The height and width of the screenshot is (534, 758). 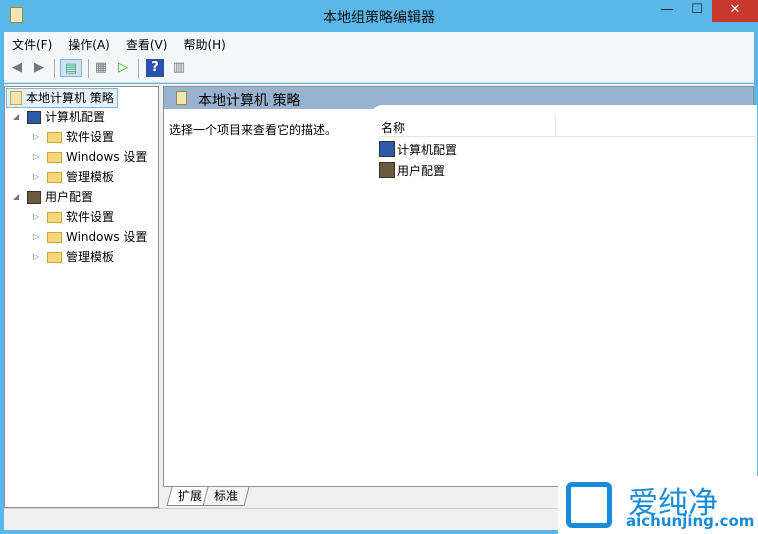 What do you see at coordinates (690, 521) in the screenshot?
I see `watermark-en: aichunjing.com` at bounding box center [690, 521].